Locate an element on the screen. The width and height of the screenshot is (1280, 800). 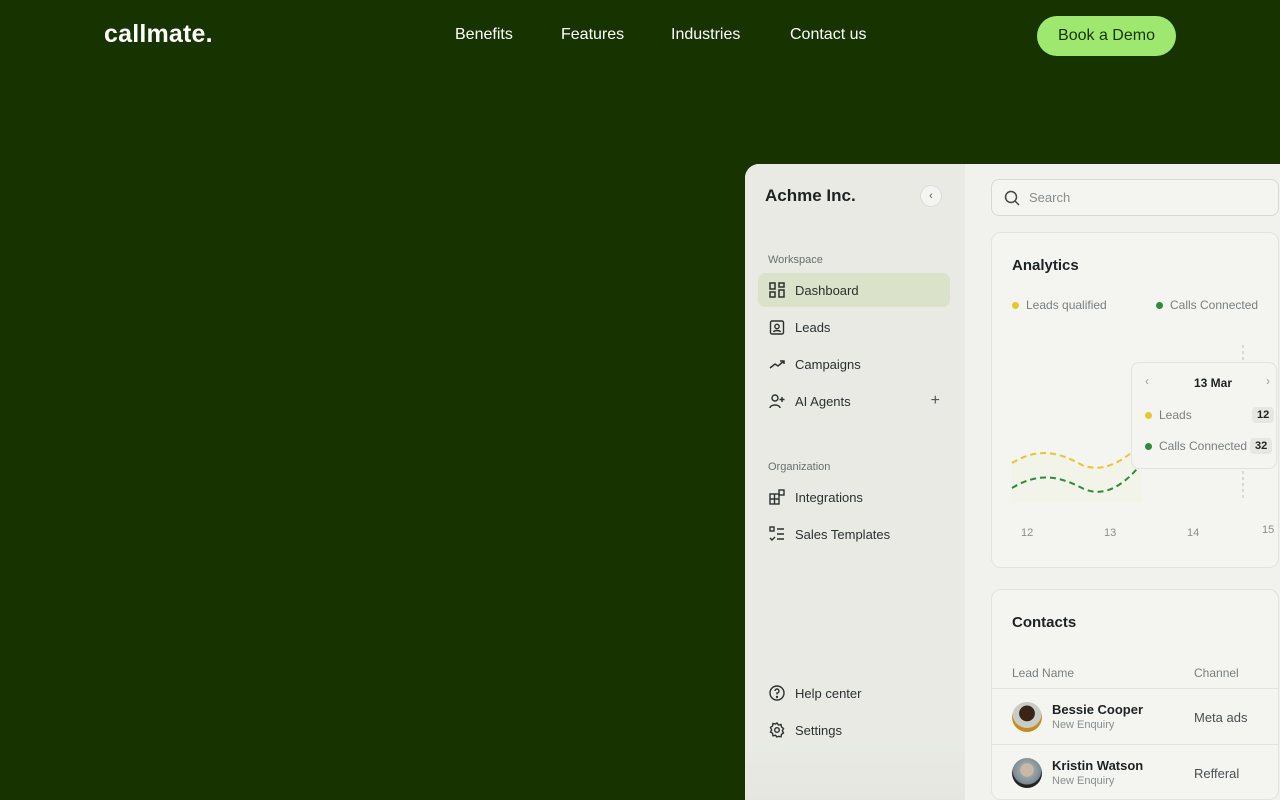
tooltip-leads: Leads is located at coordinates (1168, 415).